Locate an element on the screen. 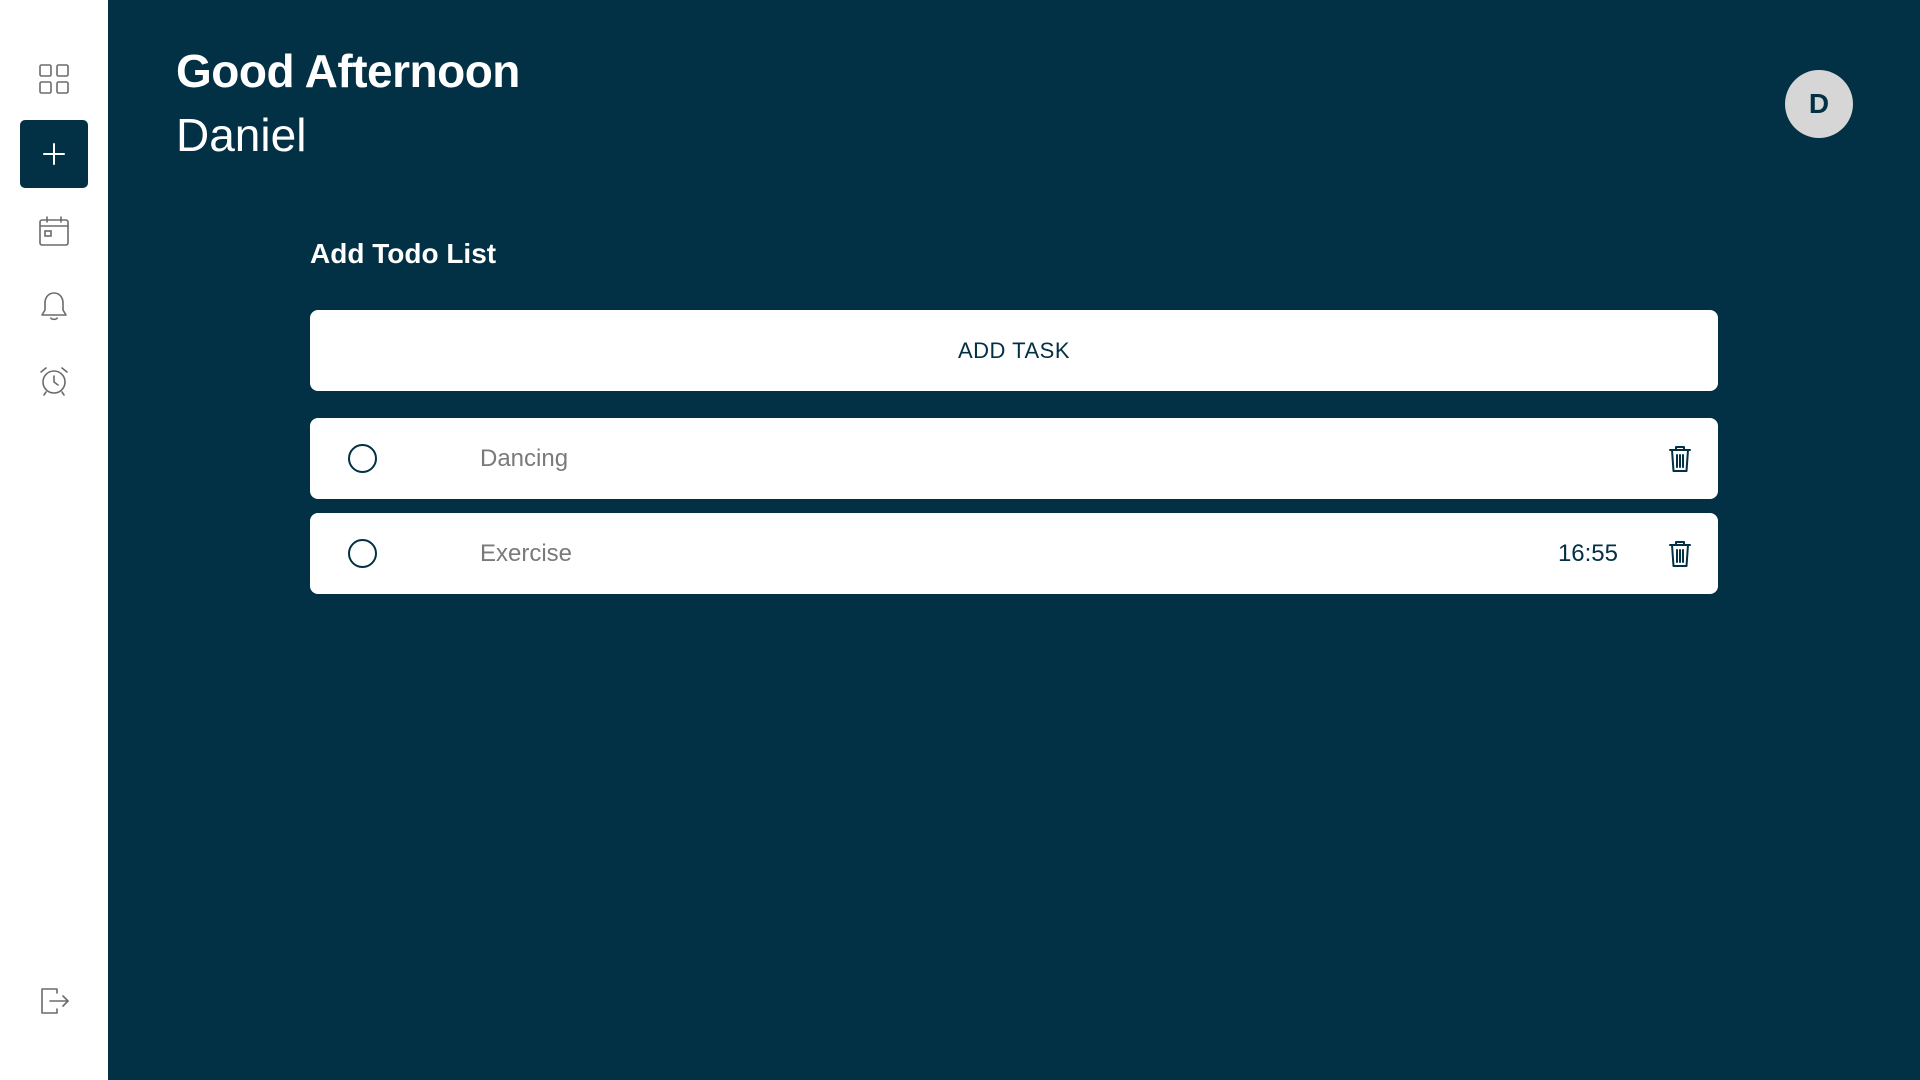  sidebar-item-notifications is located at coordinates (54, 306).